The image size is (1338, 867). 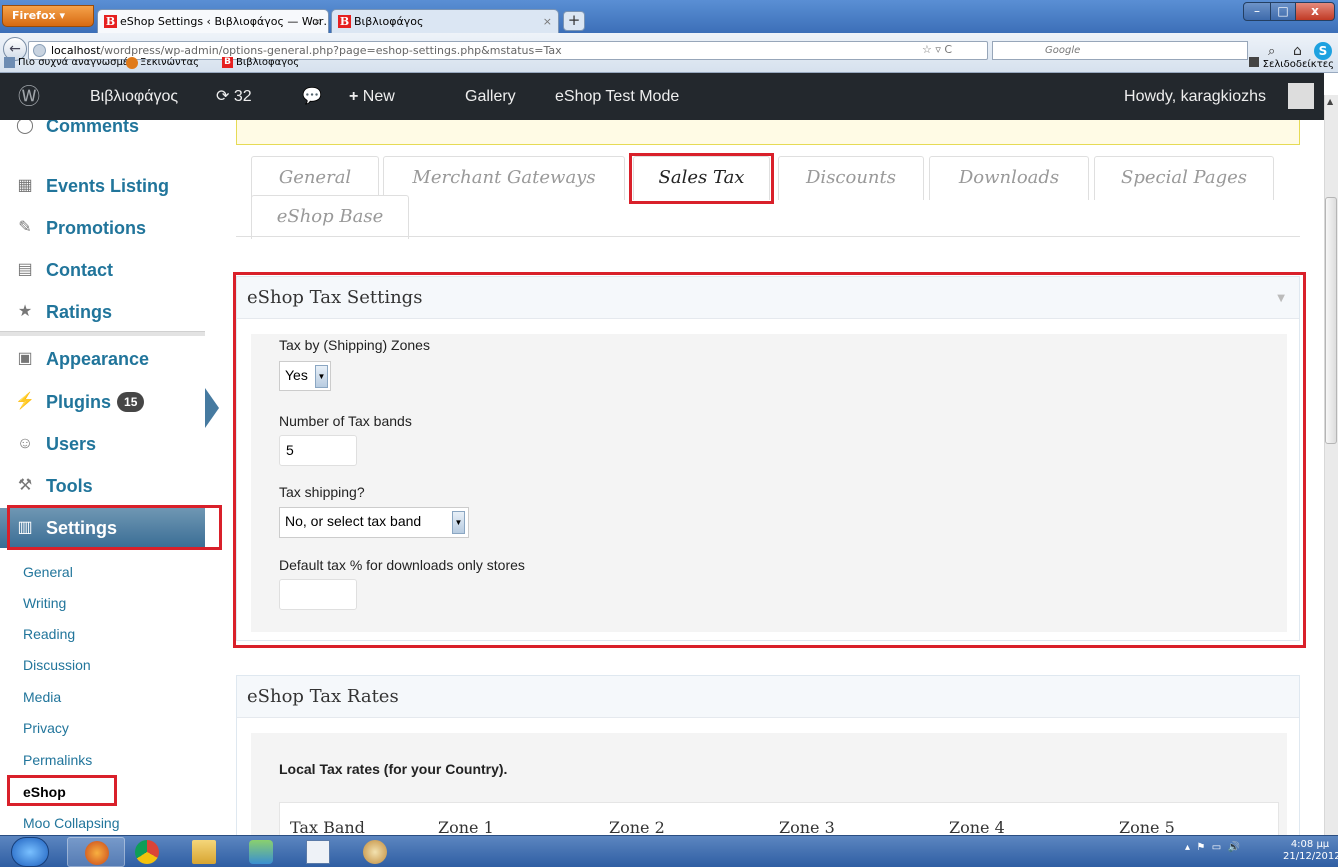 I want to click on submenu-moo-collapsing: Moo Collapsing, so click(x=71, y=823).